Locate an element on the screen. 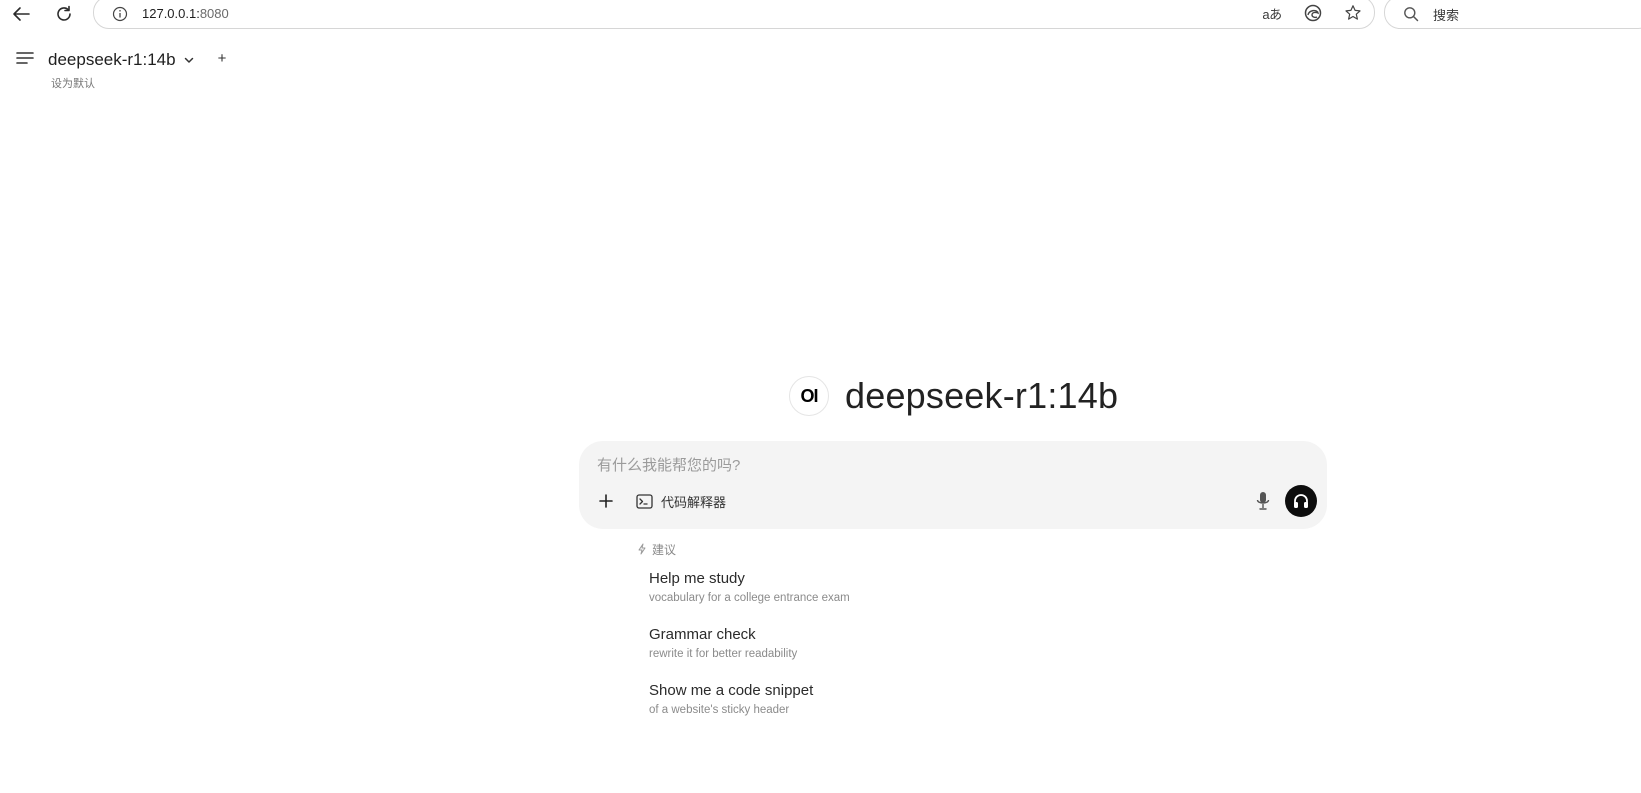 The width and height of the screenshot is (1641, 793). back-button is located at coordinates (21, 14).